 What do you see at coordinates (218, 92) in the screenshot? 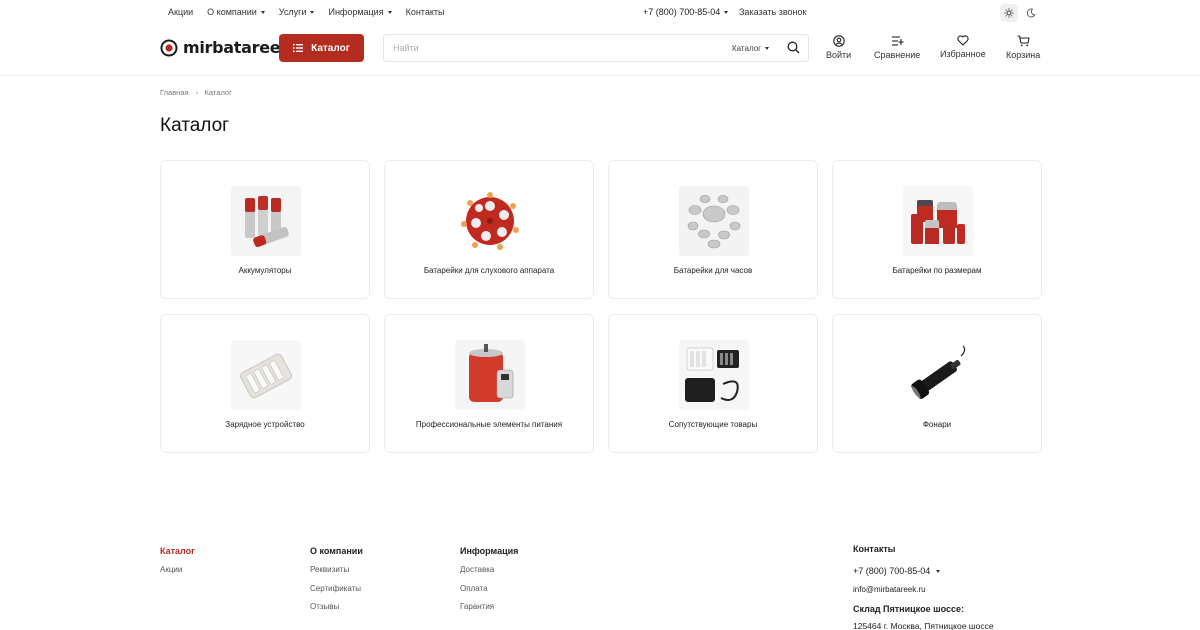
I see `breadcrumb-current: Каталог` at bounding box center [218, 92].